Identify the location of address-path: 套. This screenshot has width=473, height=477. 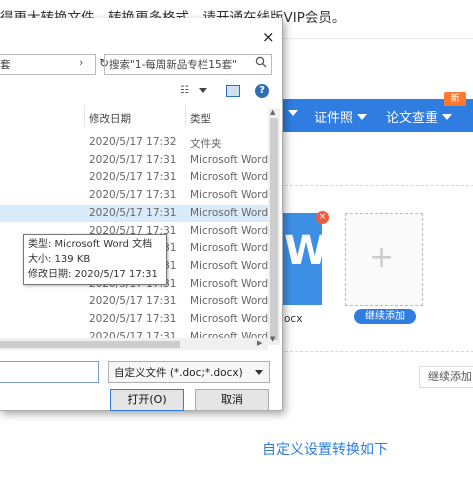
(5, 65).